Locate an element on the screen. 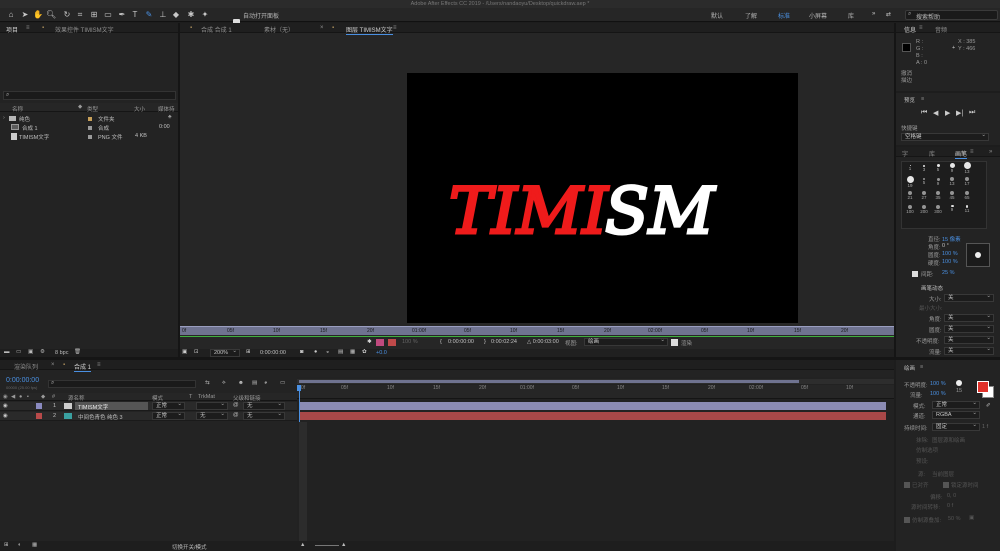  column-type: 类型 is located at coordinates (92, 109).